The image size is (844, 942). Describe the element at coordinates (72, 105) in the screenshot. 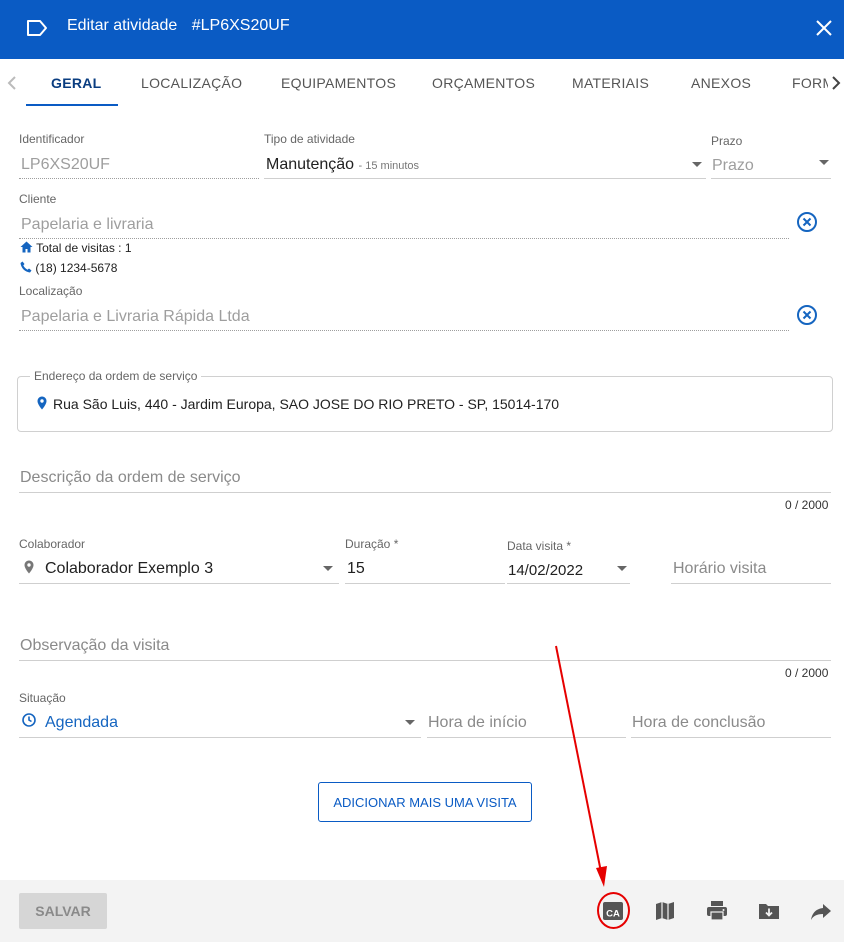

I see `active-tab-indicator` at that location.